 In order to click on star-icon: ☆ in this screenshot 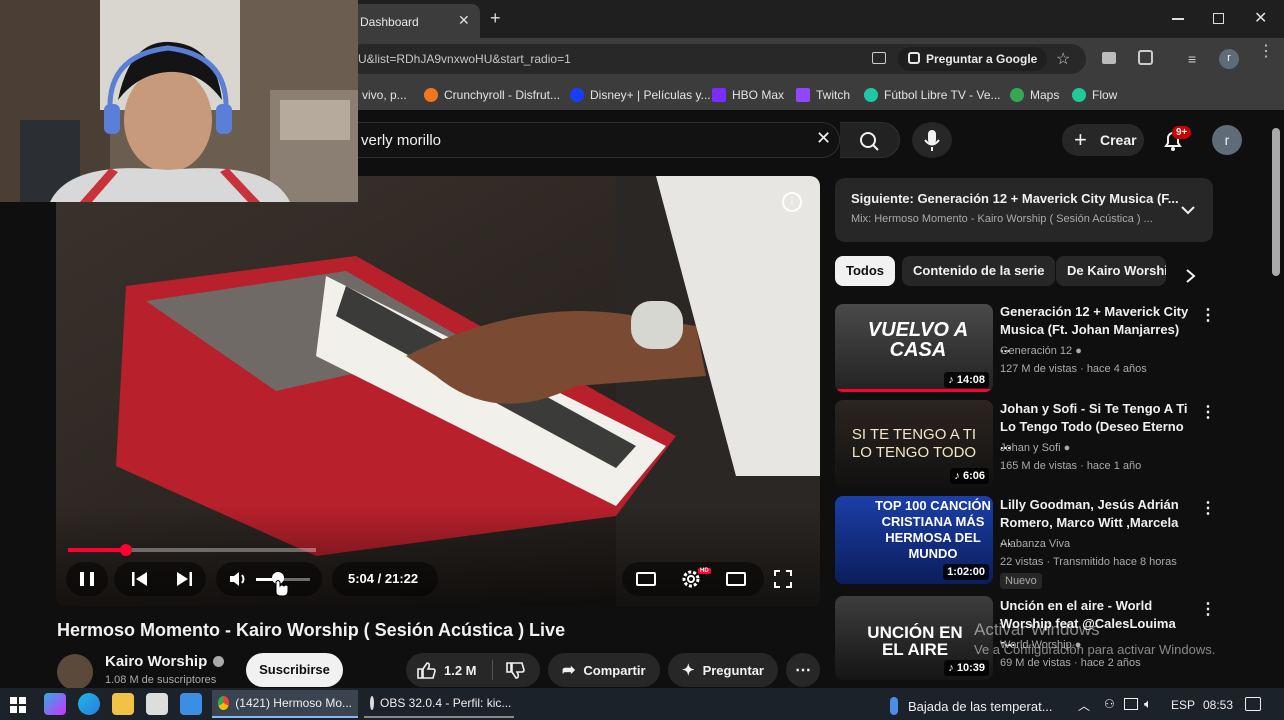, I will do `click(1063, 59)`.